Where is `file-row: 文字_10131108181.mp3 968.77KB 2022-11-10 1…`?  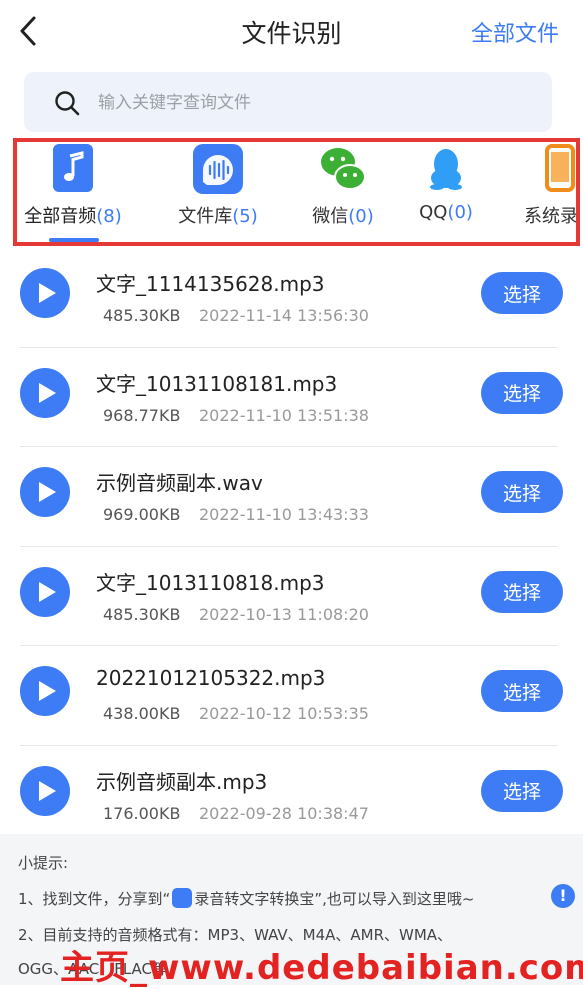 file-row: 文字_10131108181.mp3 968.77KB 2022-11-10 1… is located at coordinates (291, 397).